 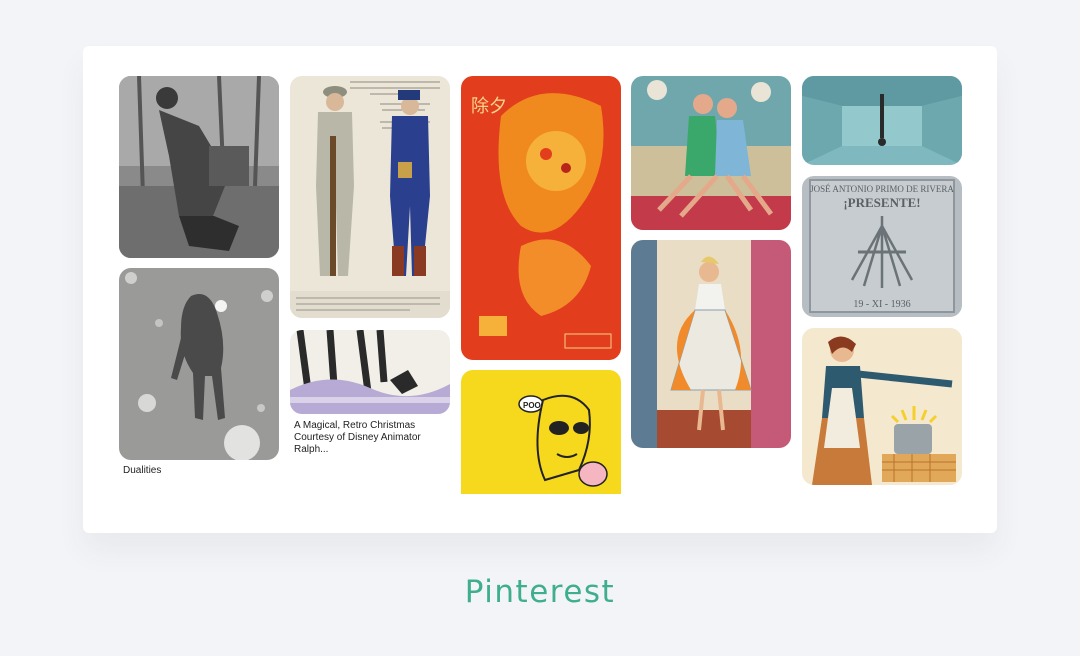 I want to click on pin-dualities, so click(x=199, y=364).